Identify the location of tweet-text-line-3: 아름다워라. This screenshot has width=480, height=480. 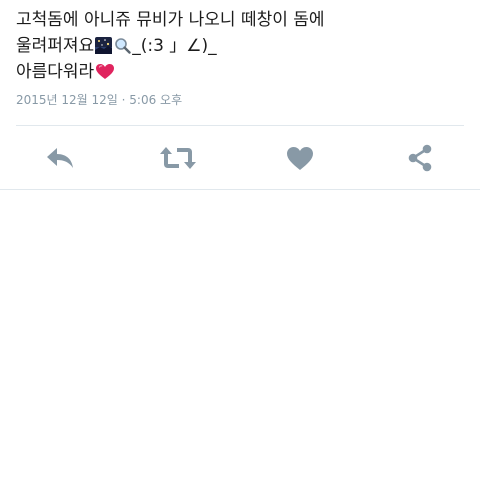
(241, 72).